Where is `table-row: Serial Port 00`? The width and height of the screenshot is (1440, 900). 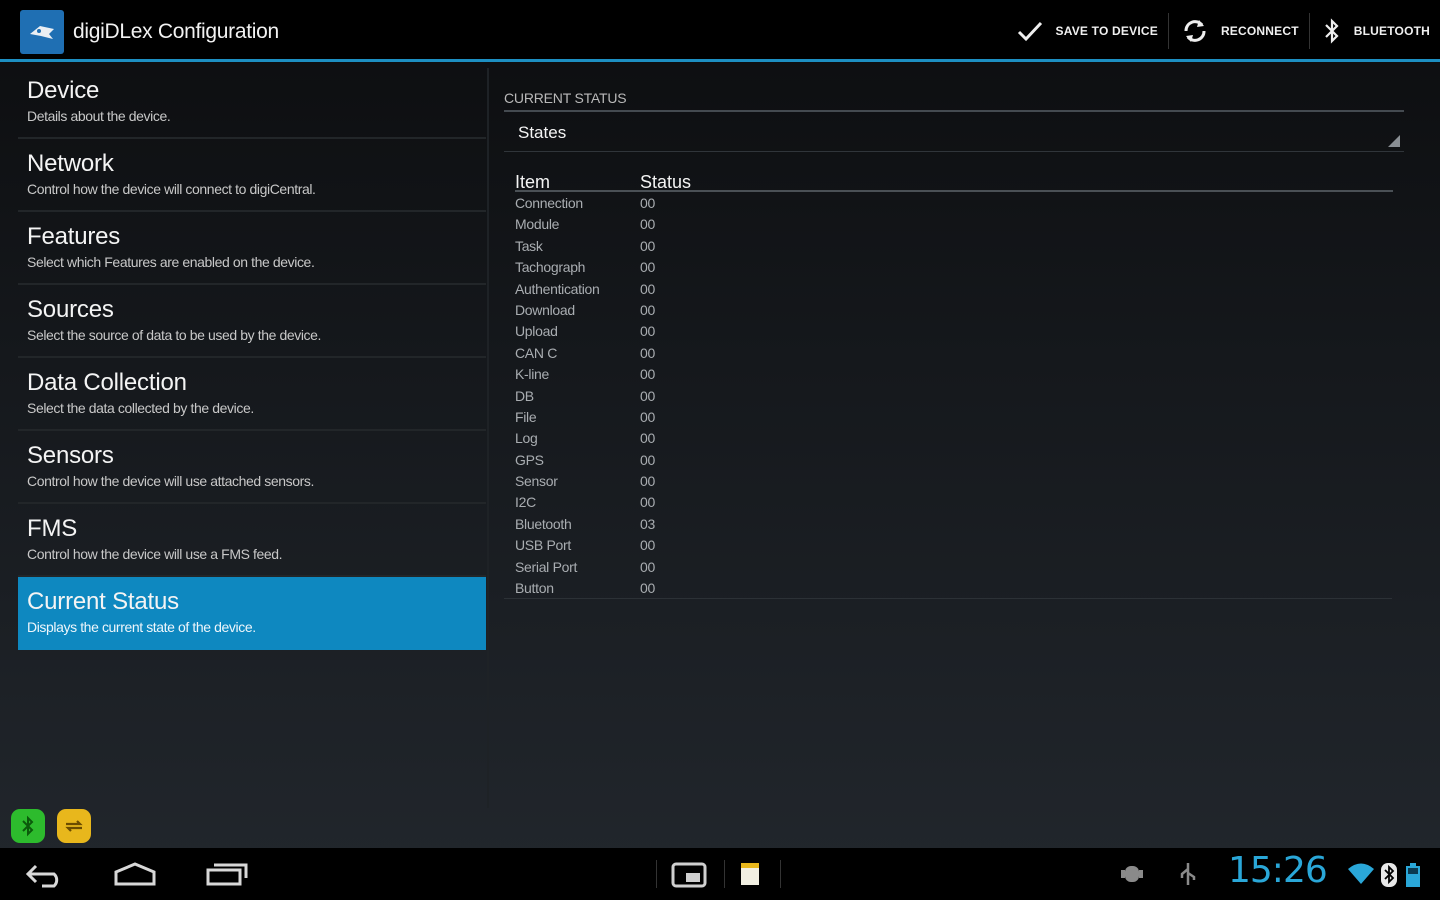
table-row: Serial Port 00 is located at coordinates (954, 566).